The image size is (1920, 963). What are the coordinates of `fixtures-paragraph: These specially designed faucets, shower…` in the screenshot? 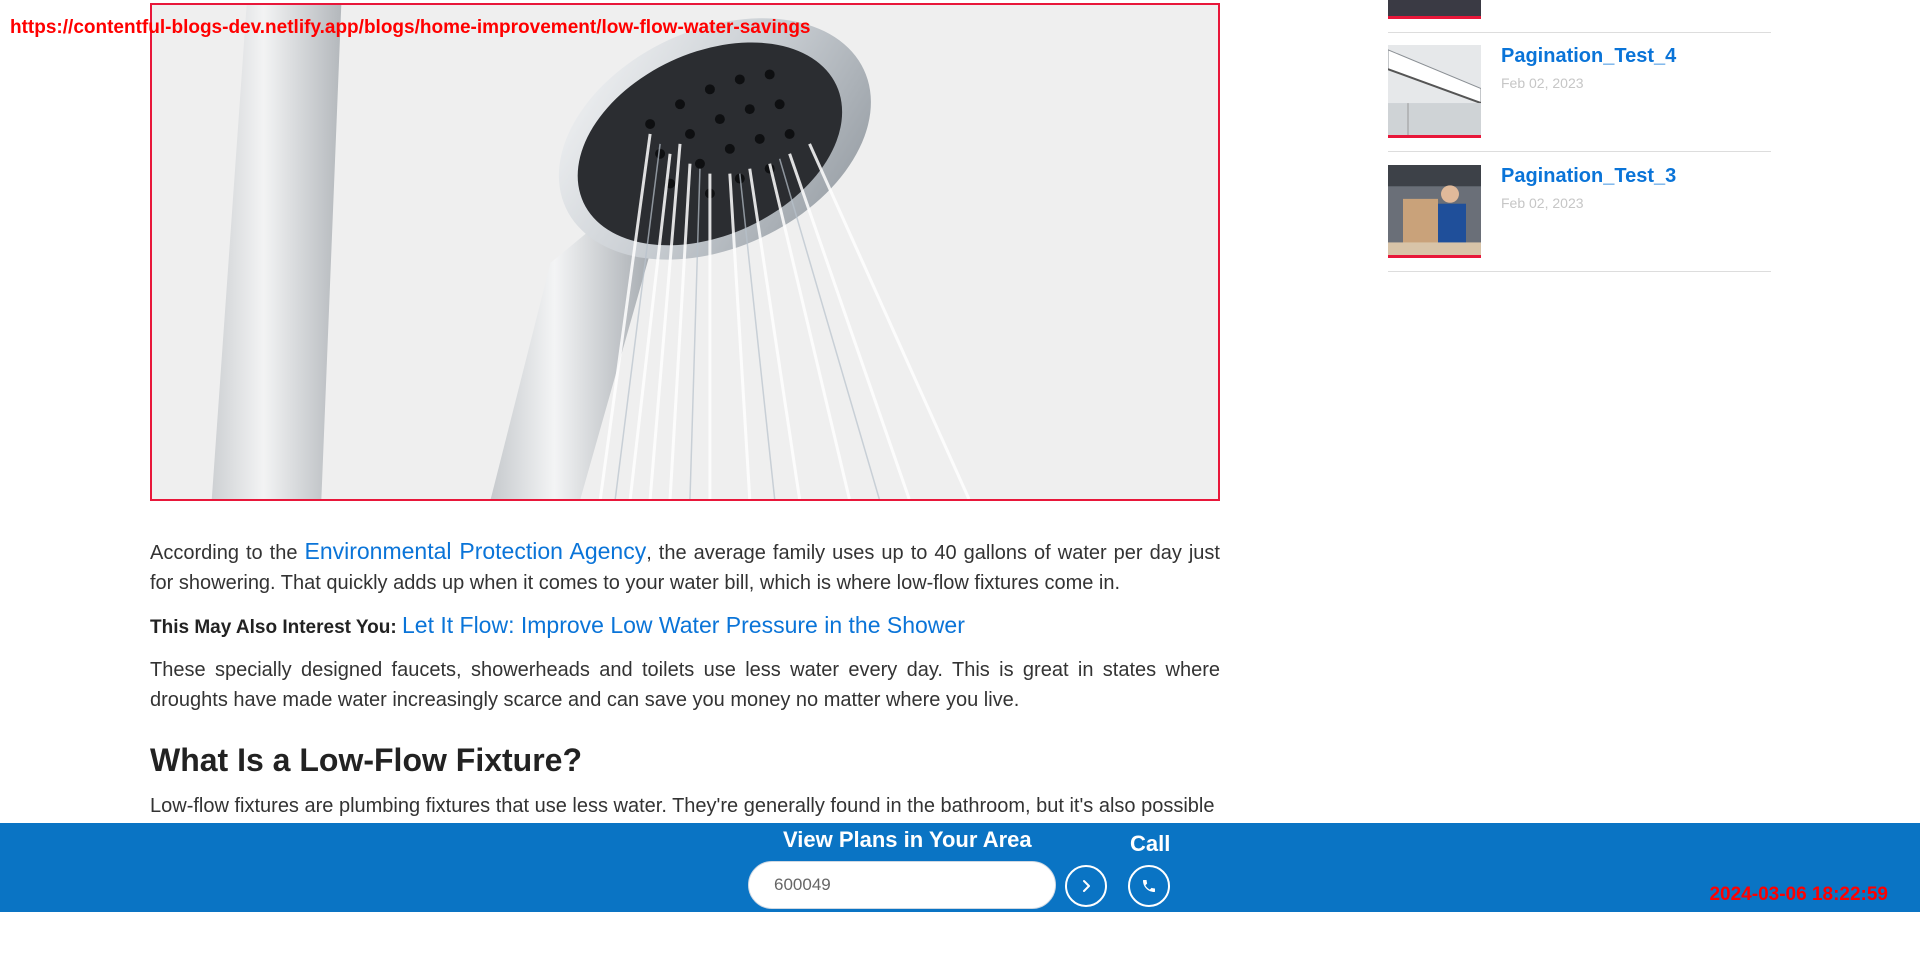 It's located at (685, 685).